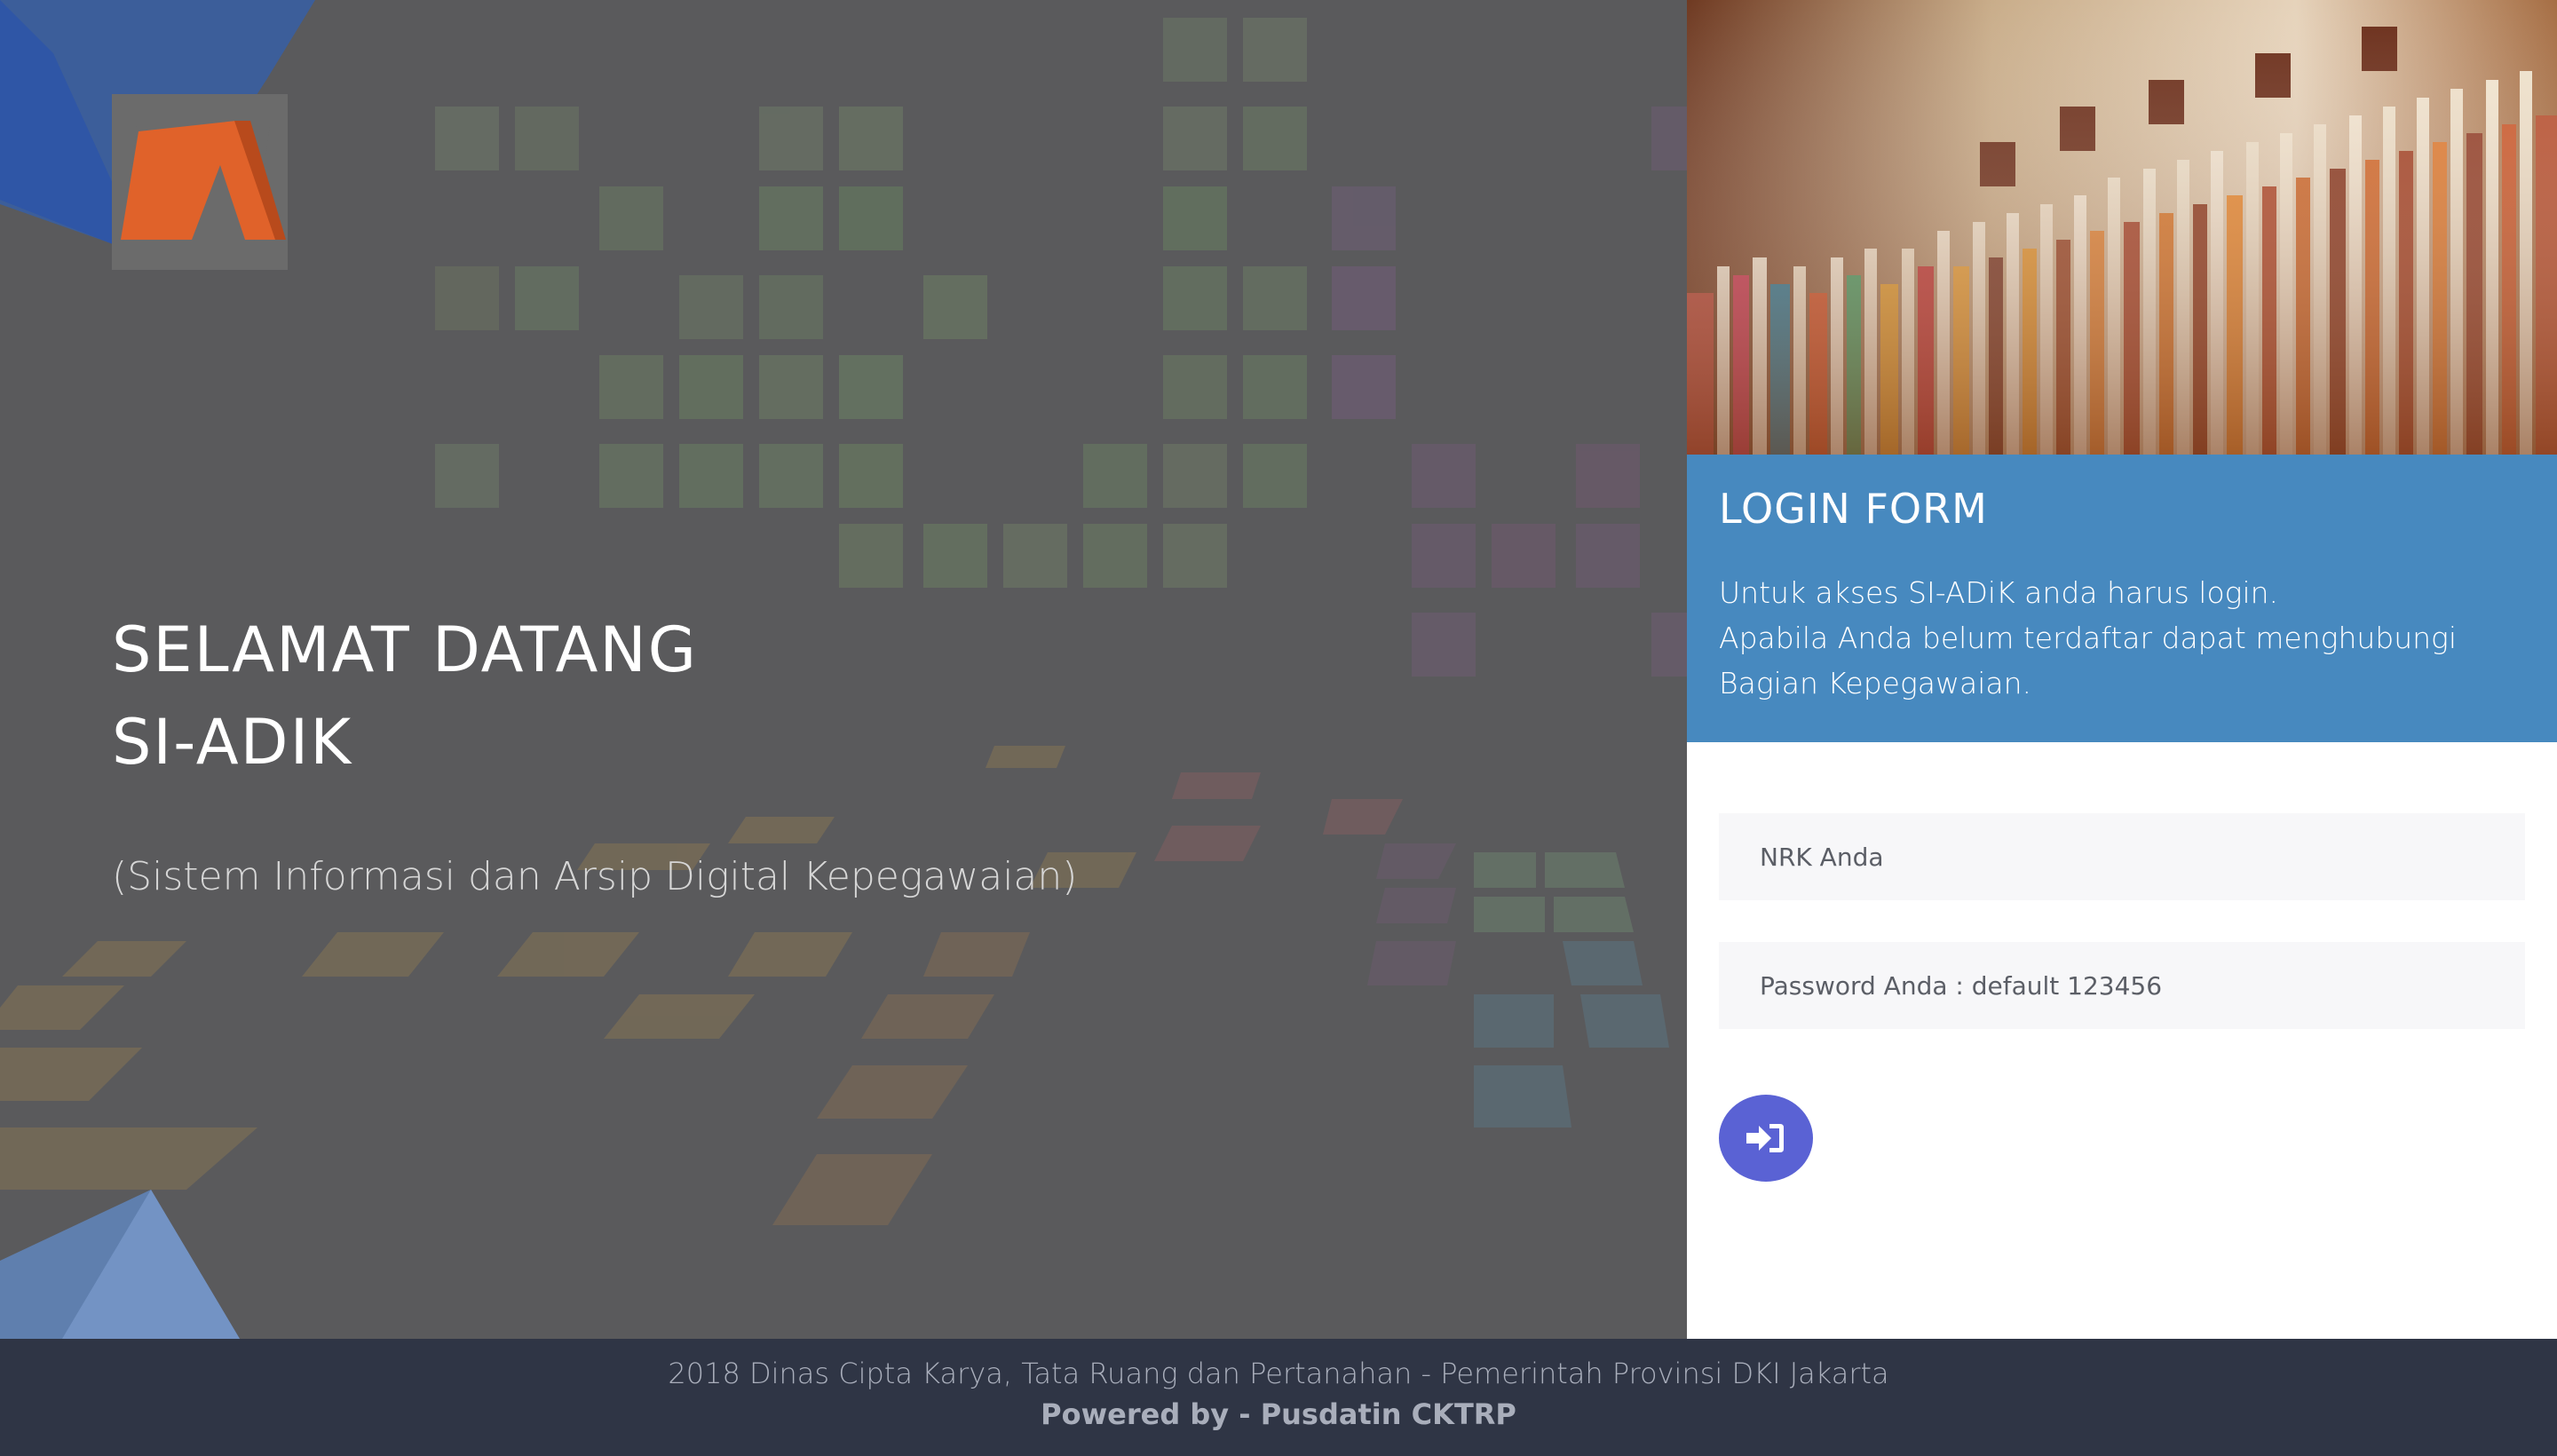 The width and height of the screenshot is (2557, 1456). I want to click on login-desc-line-3: Bagian Kepegawaian., so click(1875, 683).